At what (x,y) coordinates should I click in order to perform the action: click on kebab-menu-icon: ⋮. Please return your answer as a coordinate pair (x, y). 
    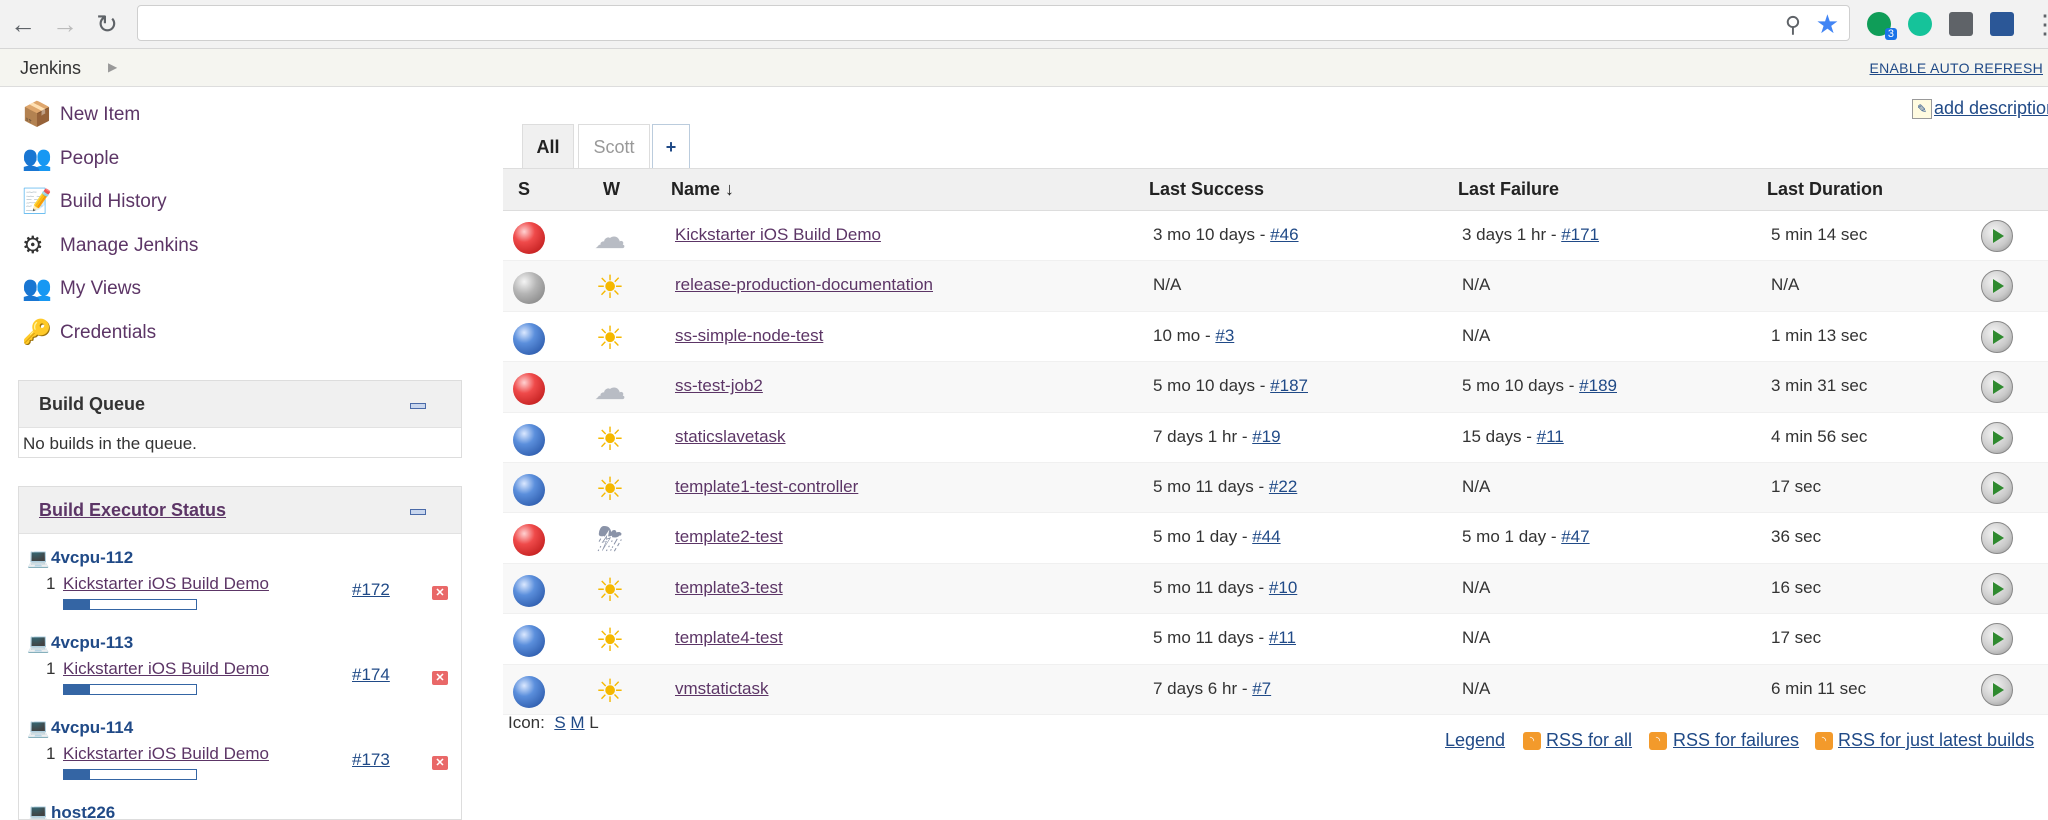
    Looking at the image, I should click on (2039, 24).